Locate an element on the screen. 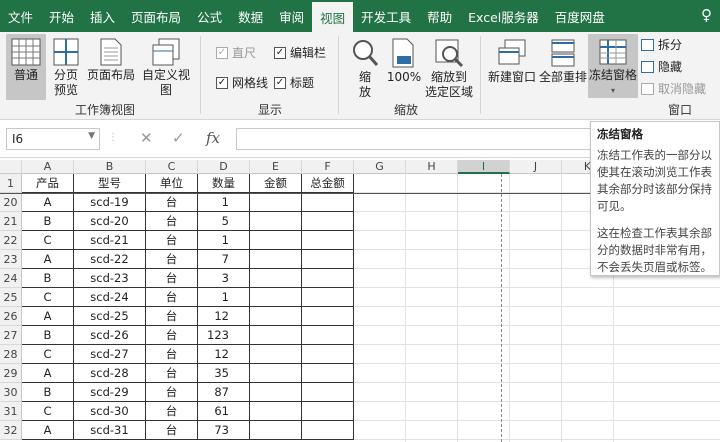  row-header: 22 is located at coordinates (11, 240).